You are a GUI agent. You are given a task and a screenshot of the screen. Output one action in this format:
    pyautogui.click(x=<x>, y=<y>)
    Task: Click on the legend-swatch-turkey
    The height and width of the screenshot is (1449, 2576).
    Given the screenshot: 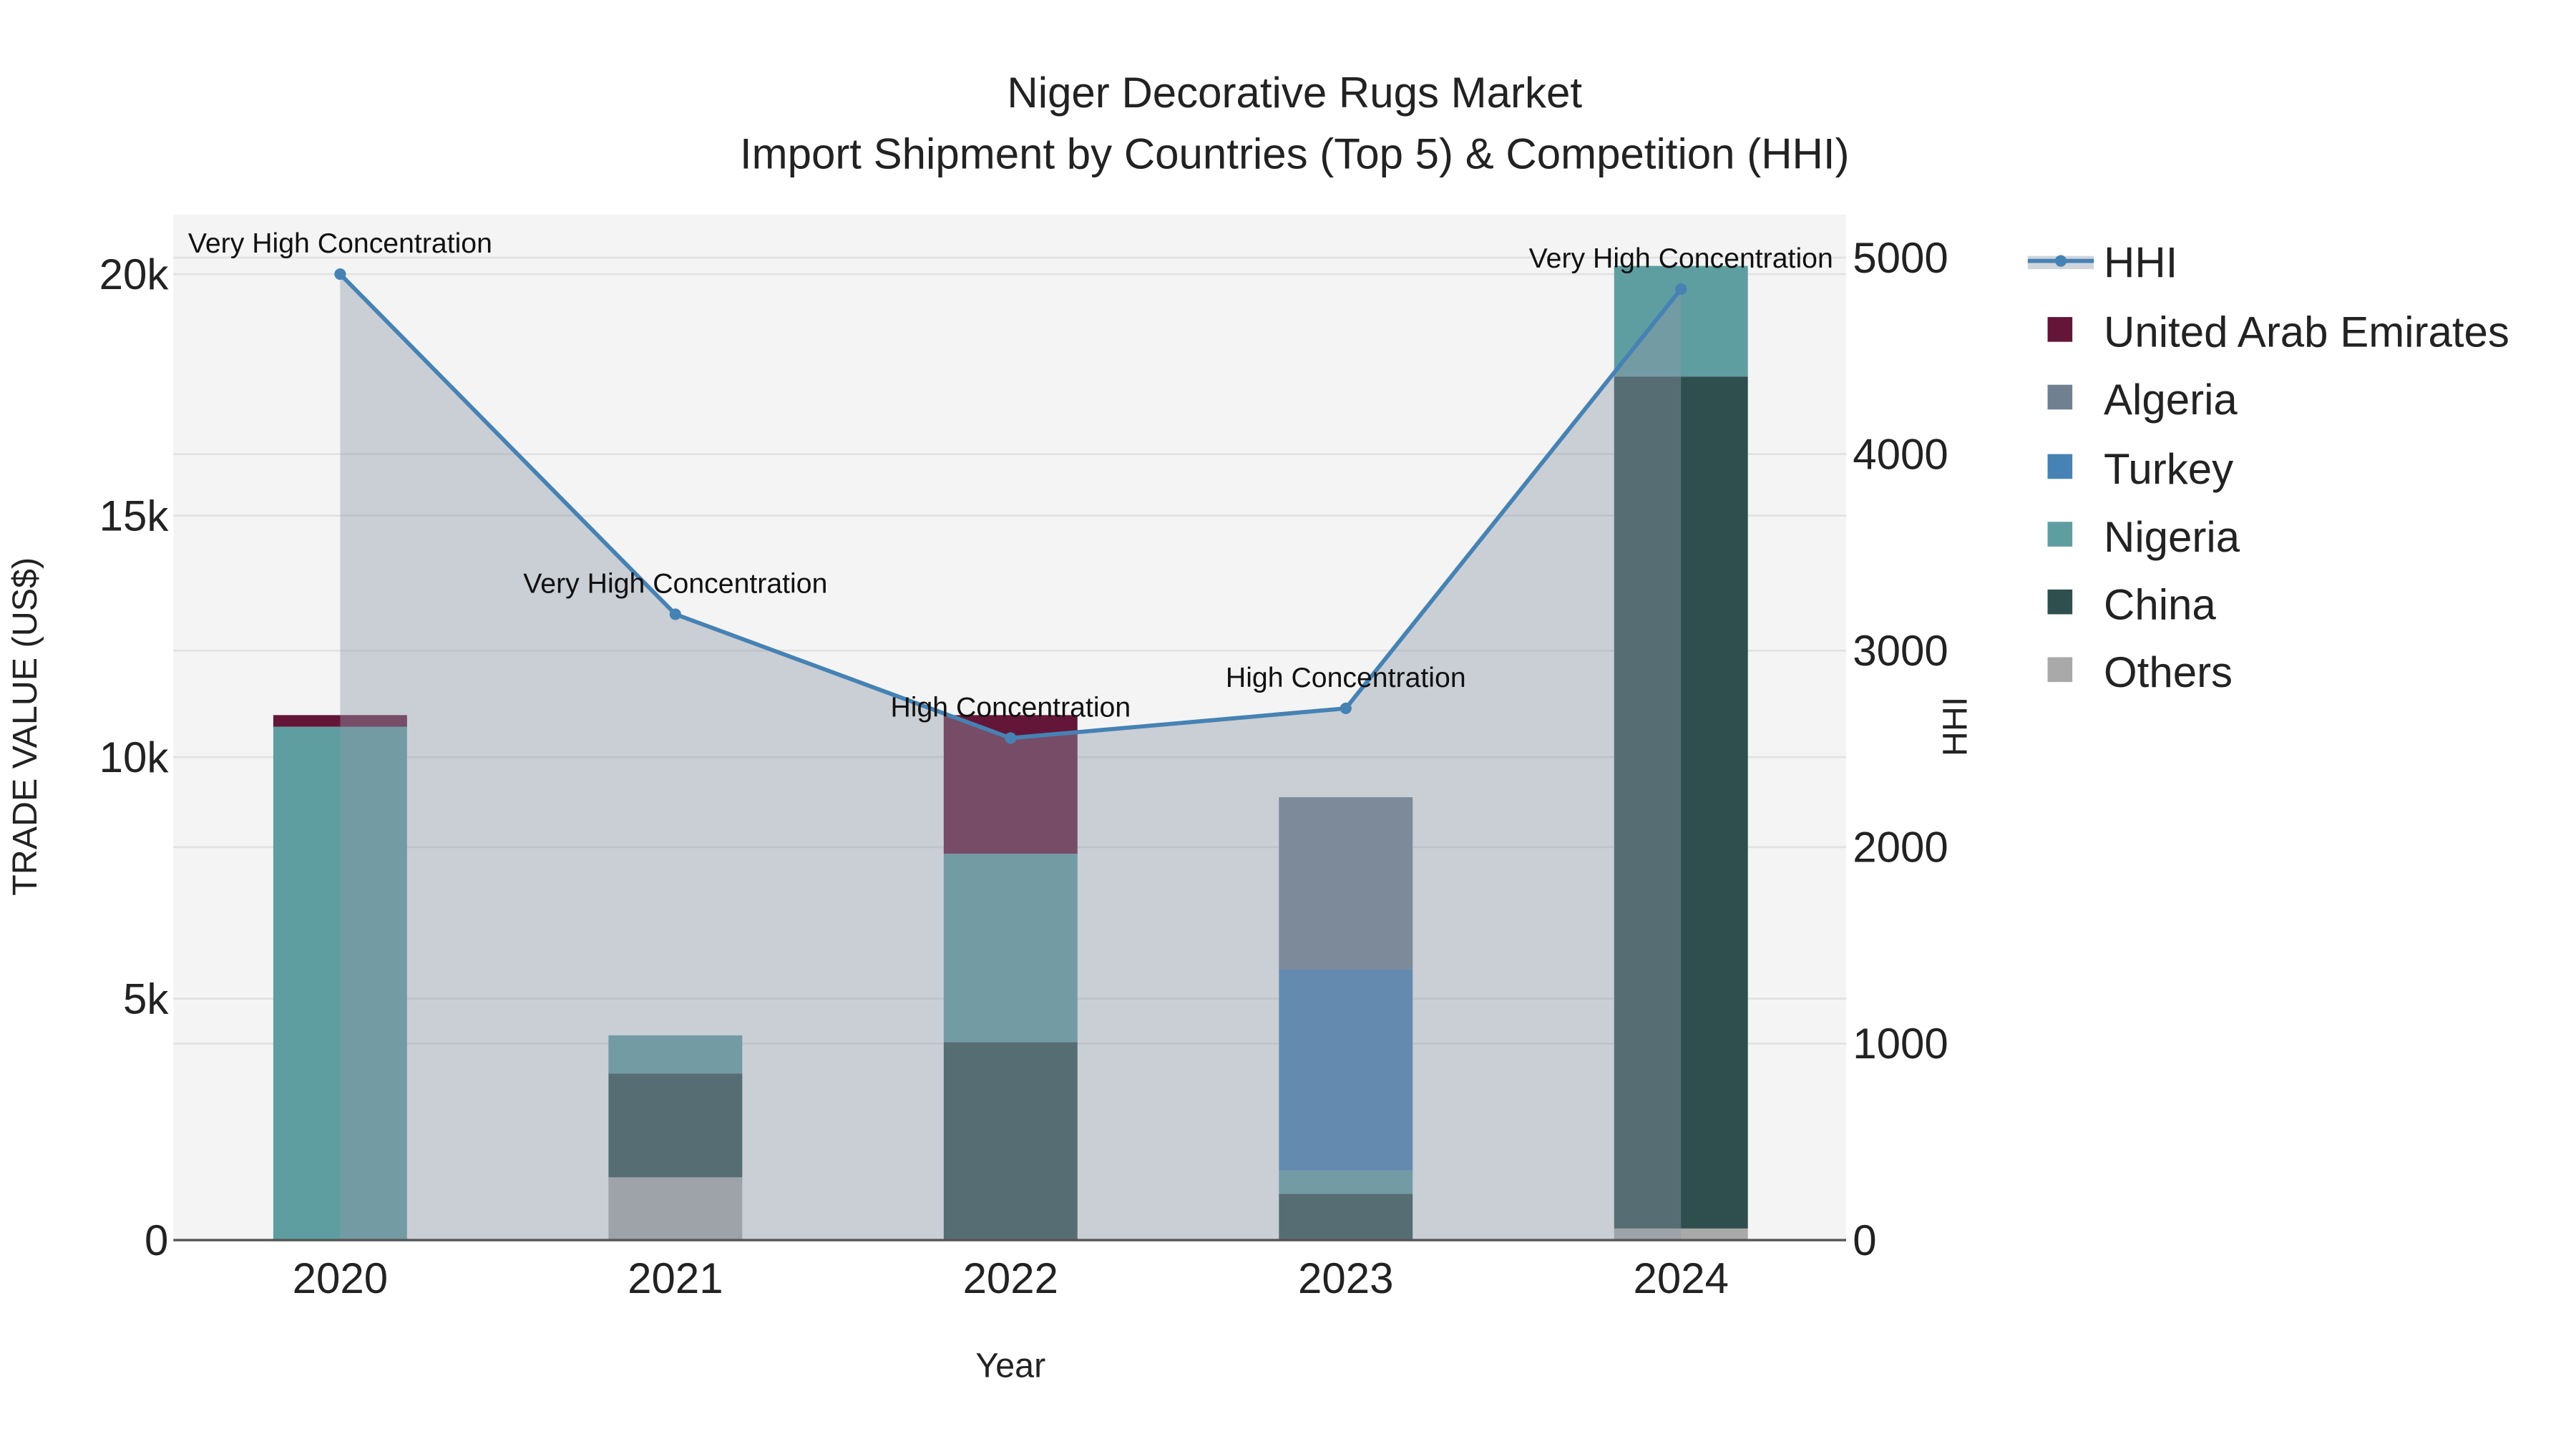 What is the action you would take?
    pyautogui.click(x=2060, y=466)
    